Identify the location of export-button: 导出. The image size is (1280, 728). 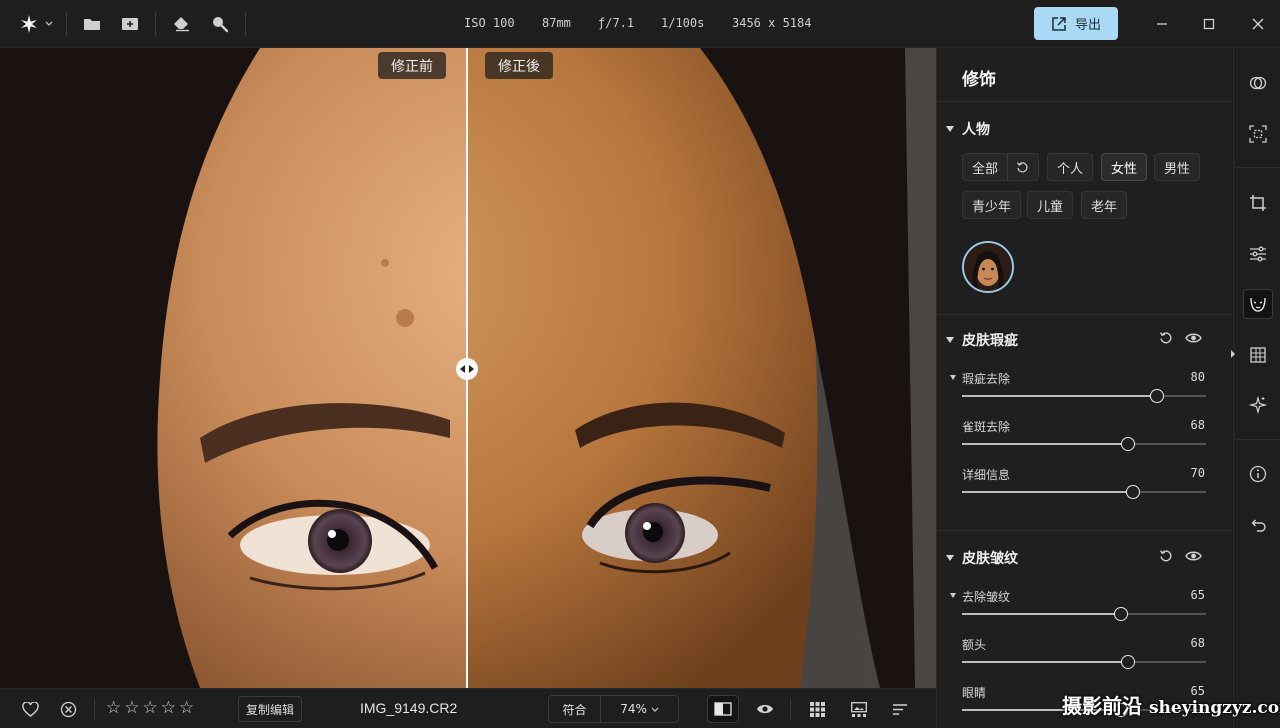
(1076, 23).